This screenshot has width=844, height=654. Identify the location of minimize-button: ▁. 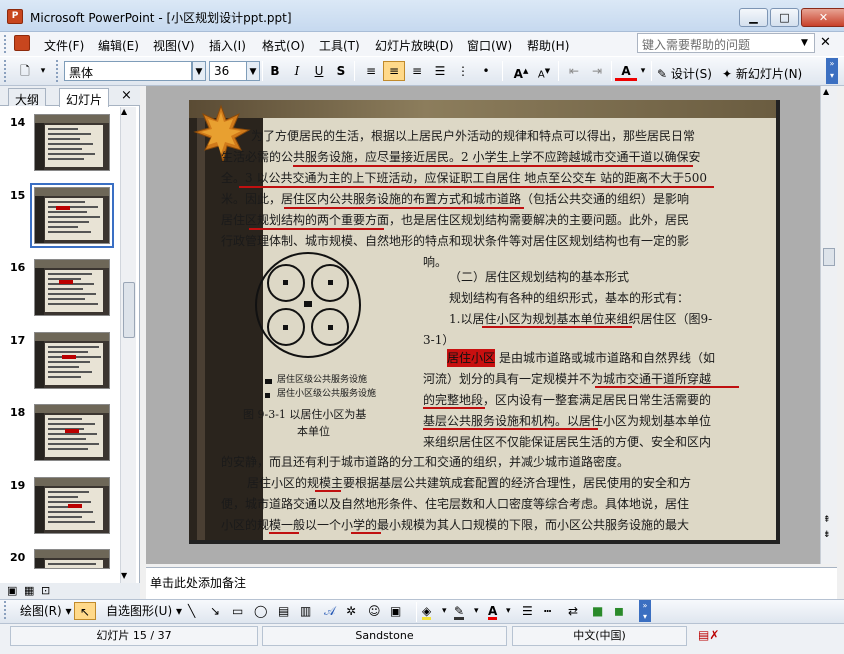
(753, 17).